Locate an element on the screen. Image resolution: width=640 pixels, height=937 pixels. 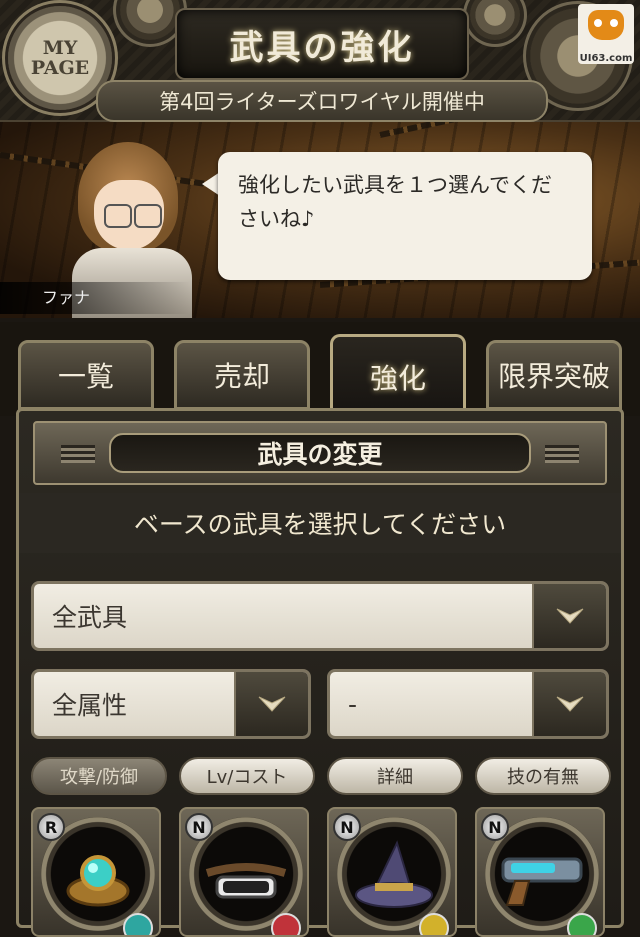
mypage-label-line1: MY is located at coordinates (60, 48).